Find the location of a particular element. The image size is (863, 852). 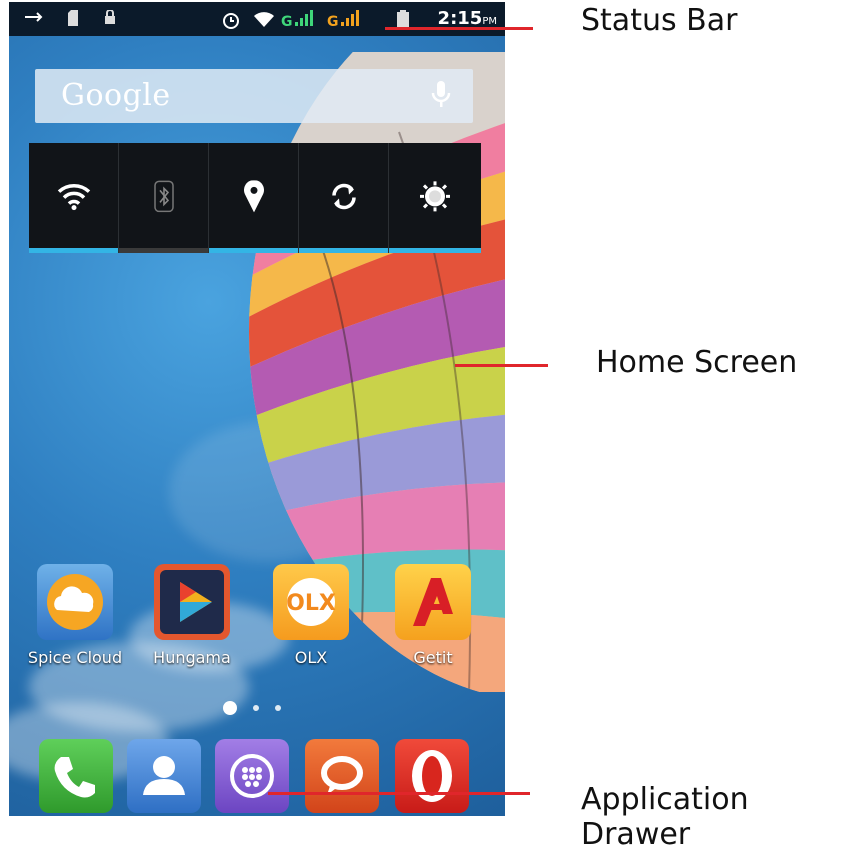

google-search-label: Google is located at coordinates (116, 95).